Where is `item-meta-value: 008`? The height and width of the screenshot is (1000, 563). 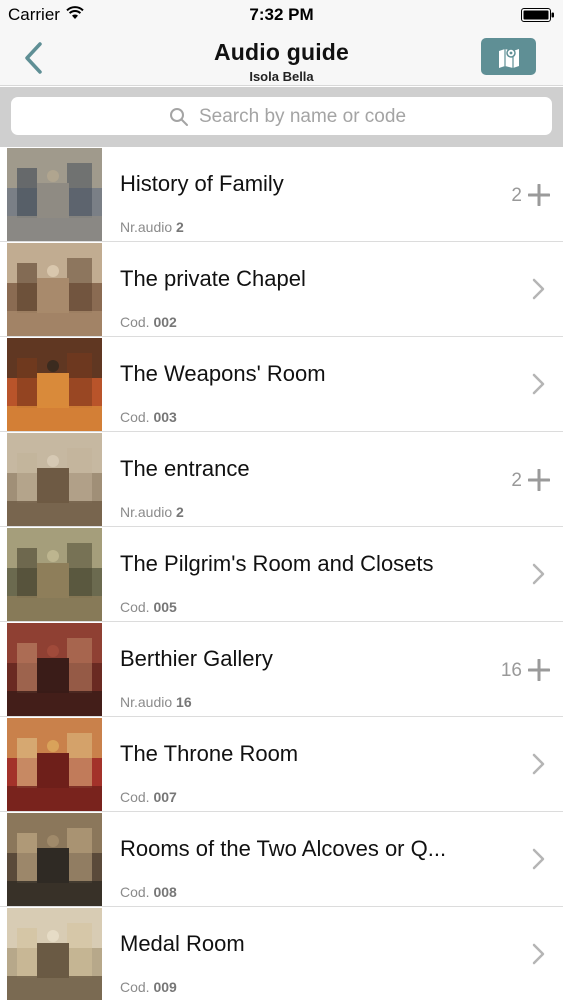
item-meta-value: 008 is located at coordinates (165, 892).